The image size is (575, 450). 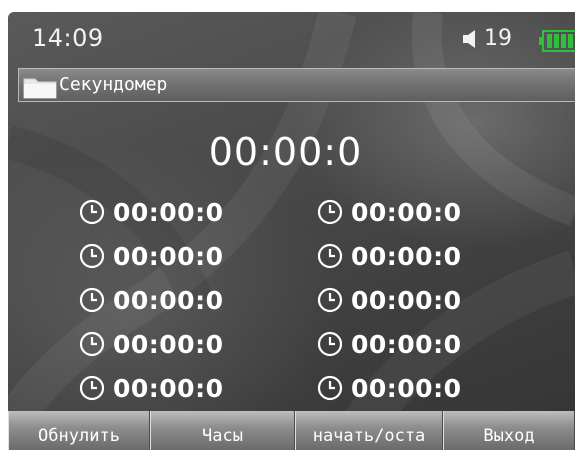 I want to click on folder-icon, so click(x=40, y=88).